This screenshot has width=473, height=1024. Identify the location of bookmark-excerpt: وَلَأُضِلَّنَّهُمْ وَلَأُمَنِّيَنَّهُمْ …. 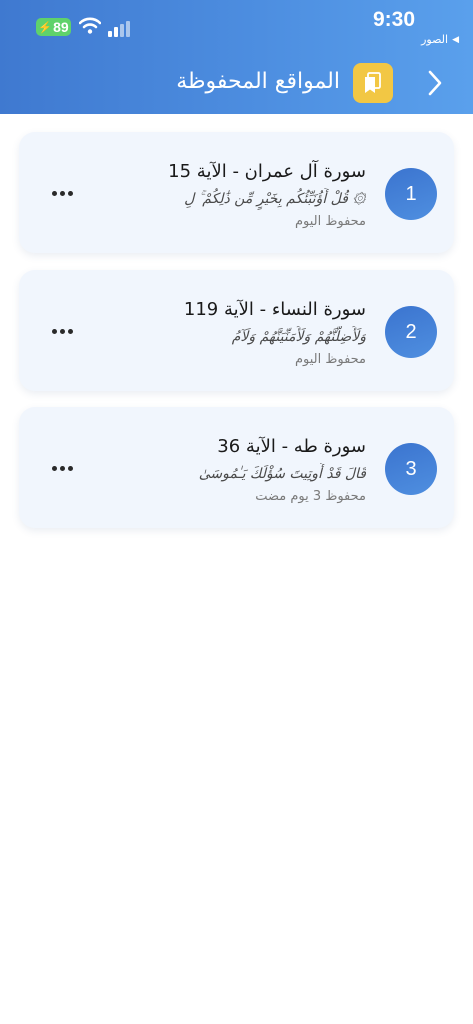
(298, 337).